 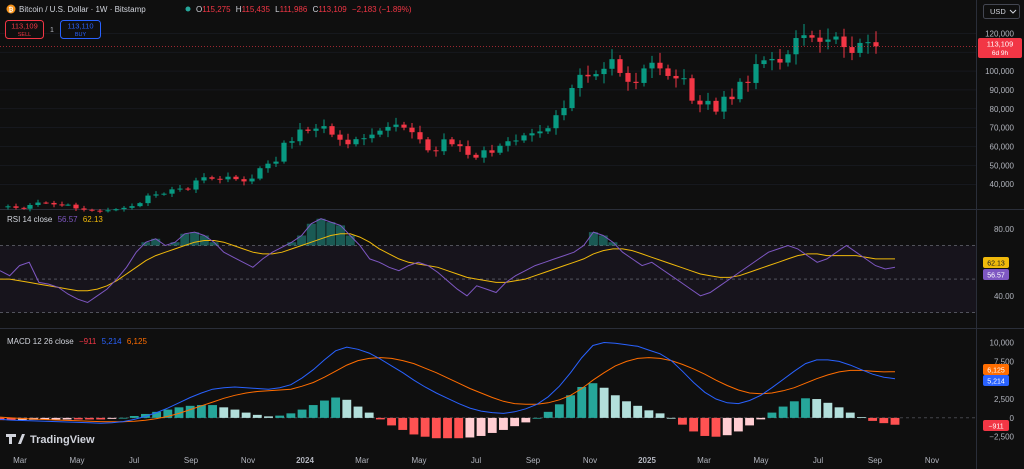 I want to click on time-tick-label: Sep, so click(x=875, y=460).